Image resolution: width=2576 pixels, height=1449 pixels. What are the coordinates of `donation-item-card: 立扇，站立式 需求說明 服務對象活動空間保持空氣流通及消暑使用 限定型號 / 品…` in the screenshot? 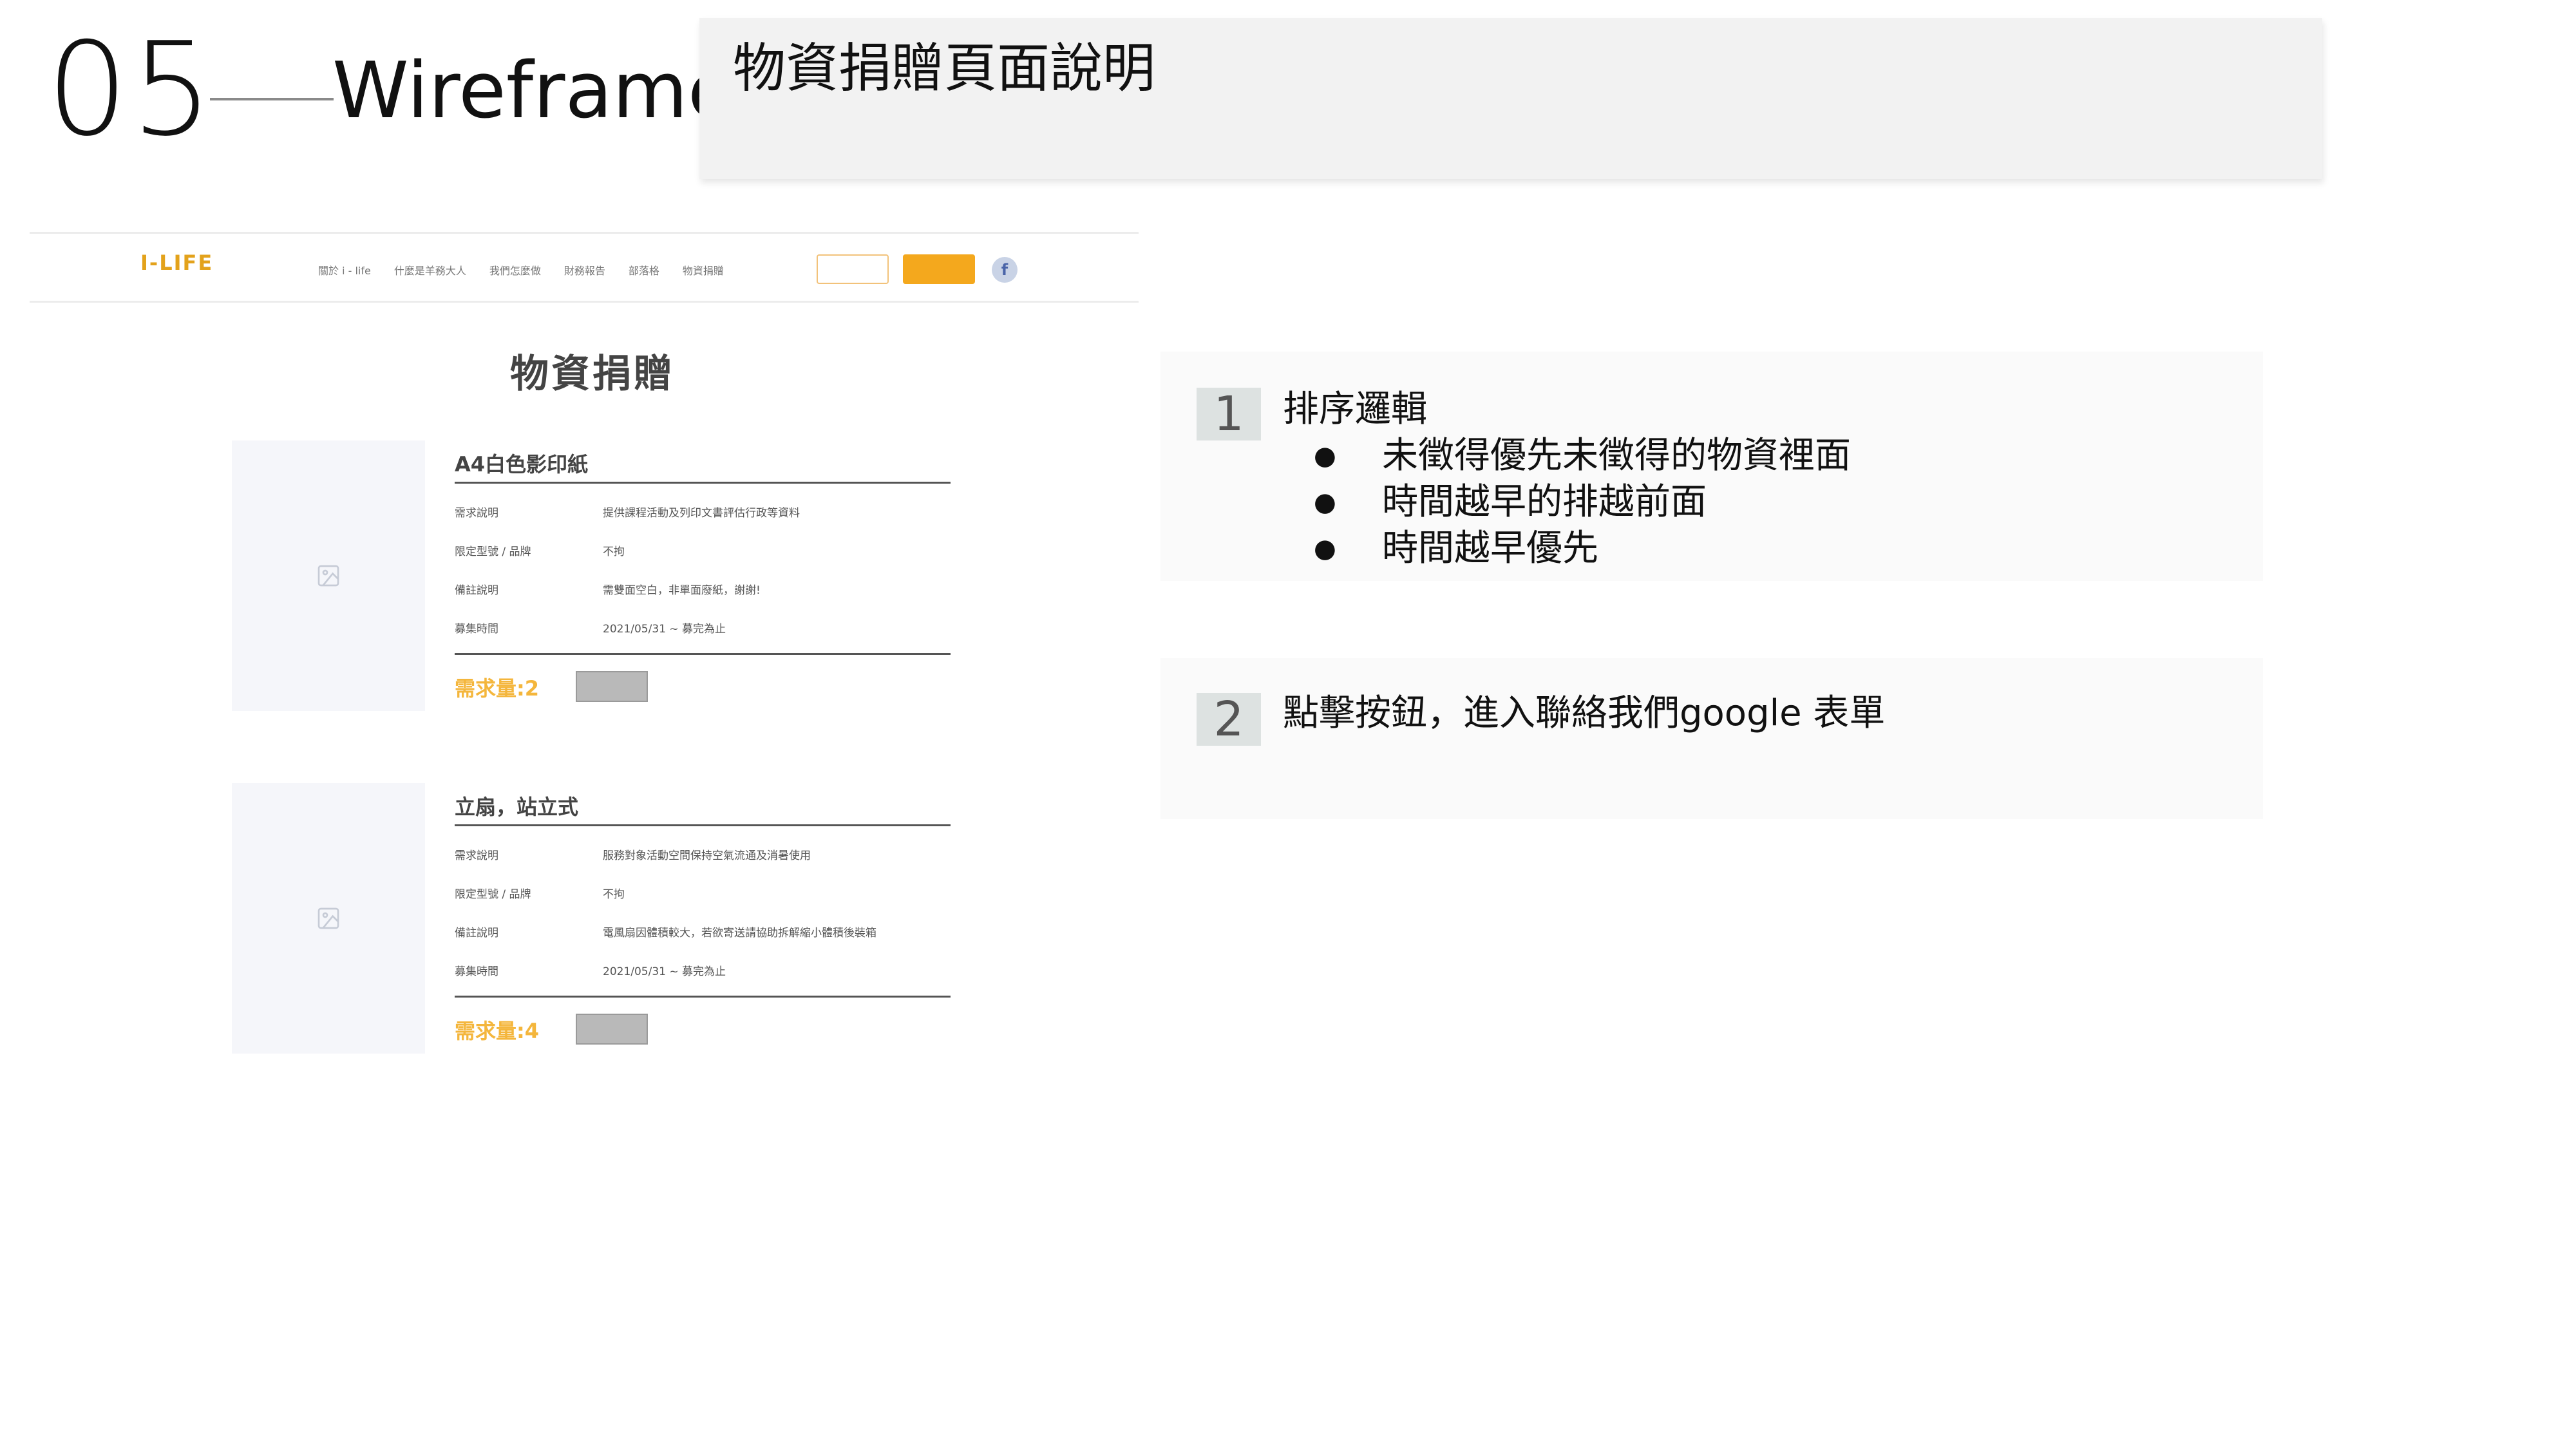 It's located at (619, 918).